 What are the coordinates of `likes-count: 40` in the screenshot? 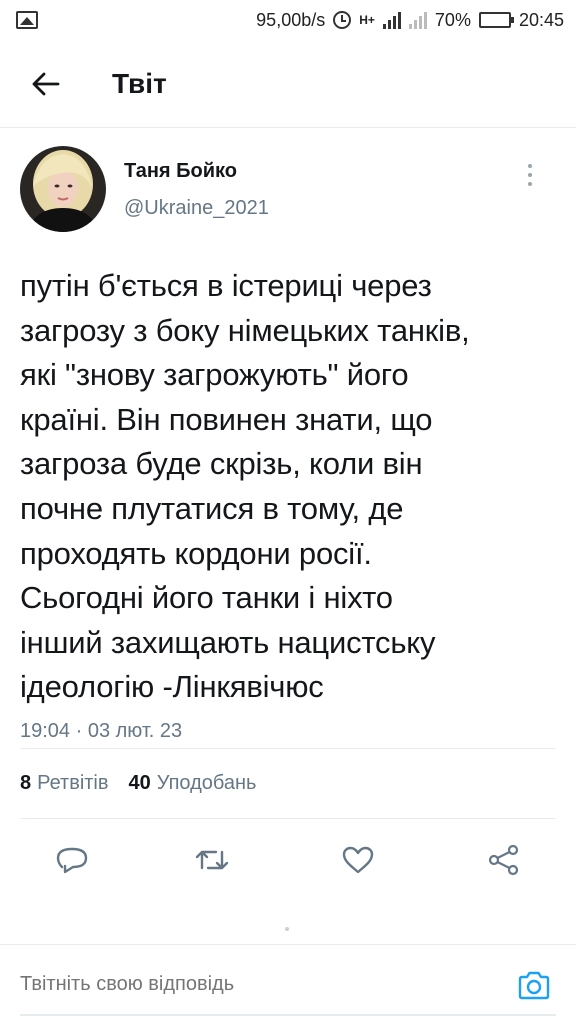 It's located at (140, 783).